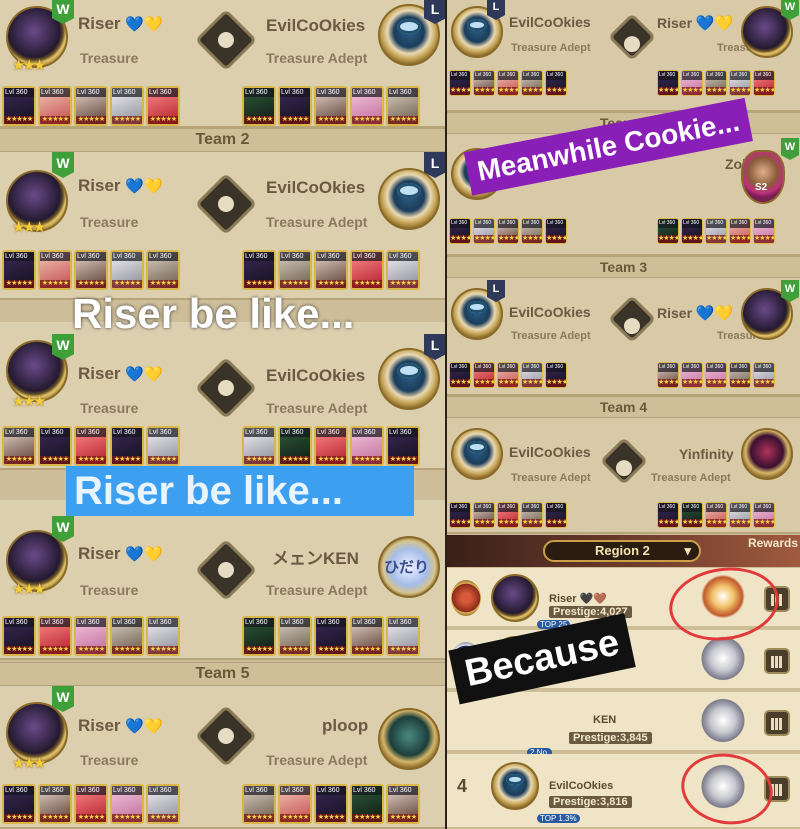 Image resolution: width=800 pixels, height=829 pixels. What do you see at coordinates (622, 551) in the screenshot?
I see `region-dropdown: Region 2 ▾` at bounding box center [622, 551].